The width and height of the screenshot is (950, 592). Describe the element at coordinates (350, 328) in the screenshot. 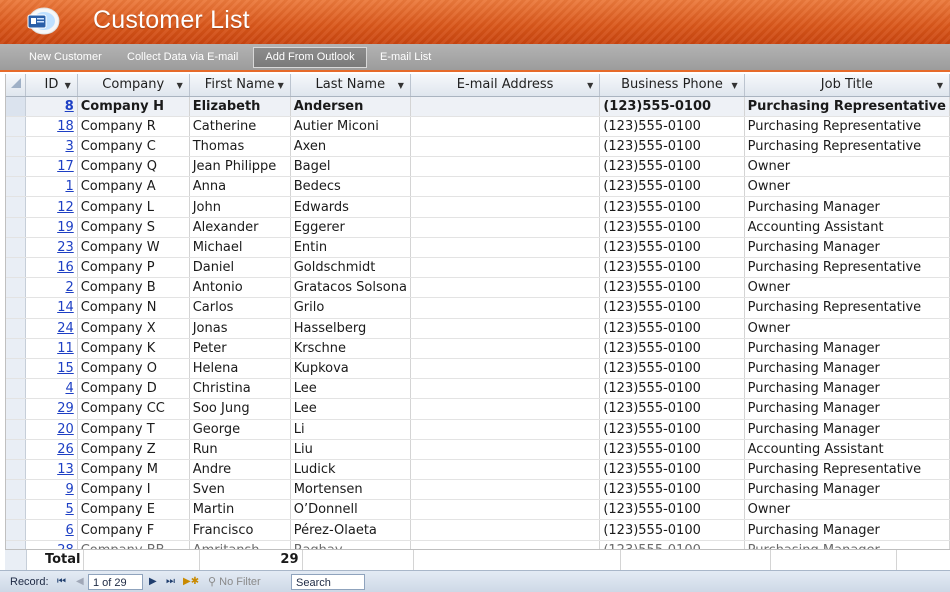

I see `last-name-cell: Hasselberg` at that location.